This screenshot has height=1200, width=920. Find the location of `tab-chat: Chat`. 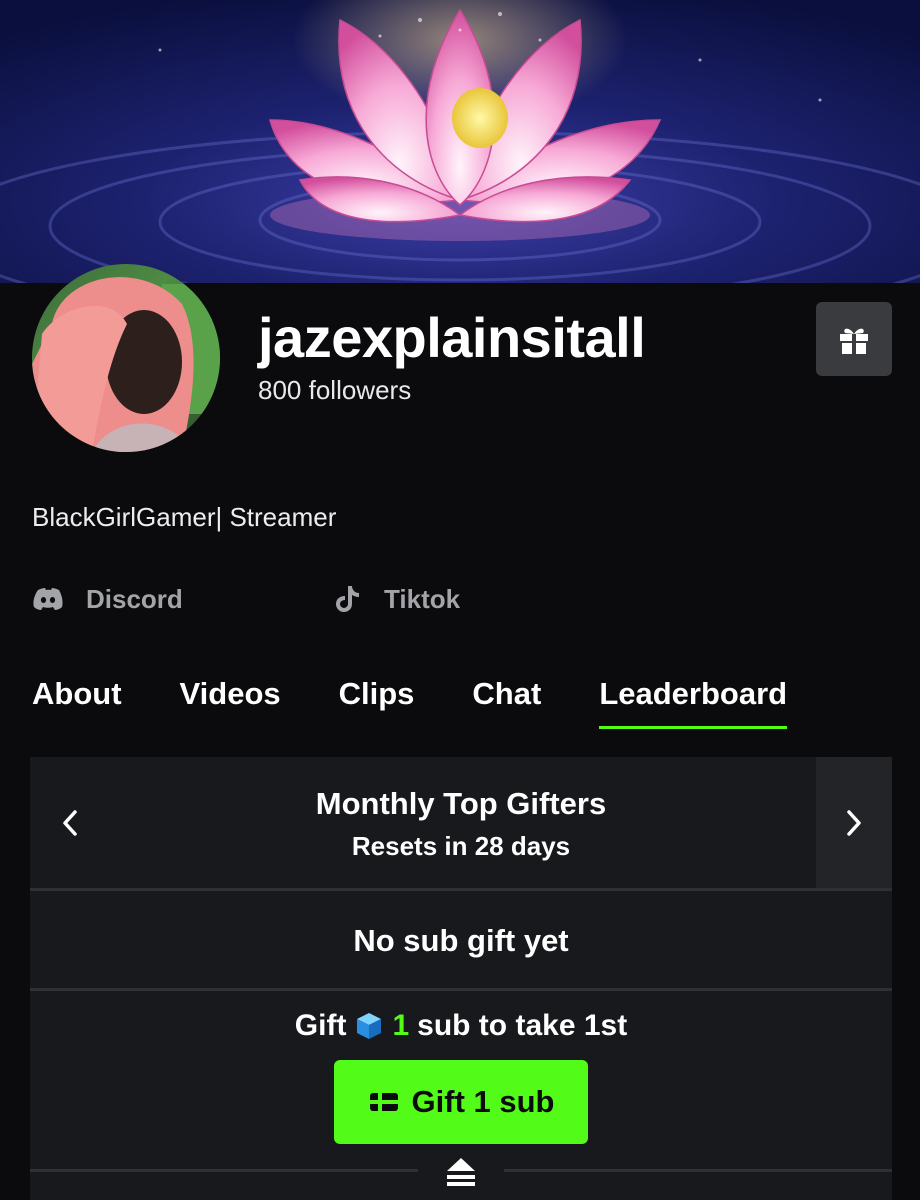

tab-chat: Chat is located at coordinates (506, 702).